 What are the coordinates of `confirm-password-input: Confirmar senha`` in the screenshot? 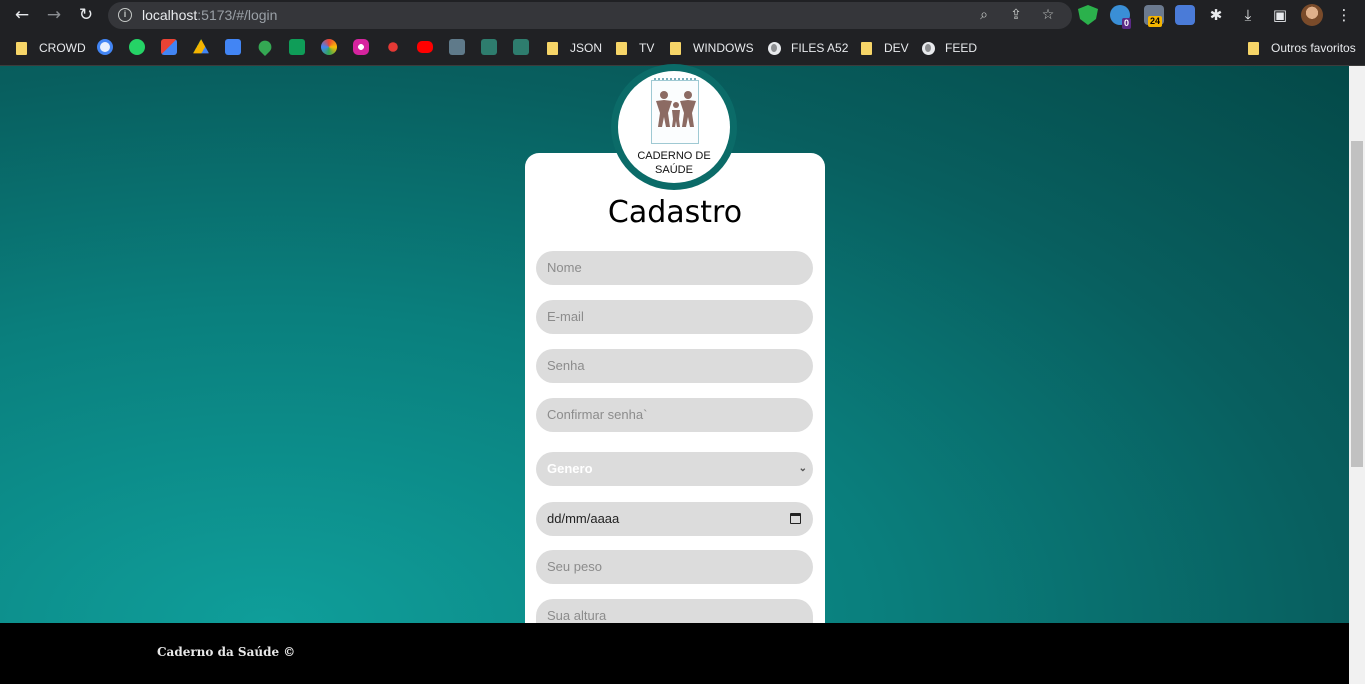 It's located at (674, 415).